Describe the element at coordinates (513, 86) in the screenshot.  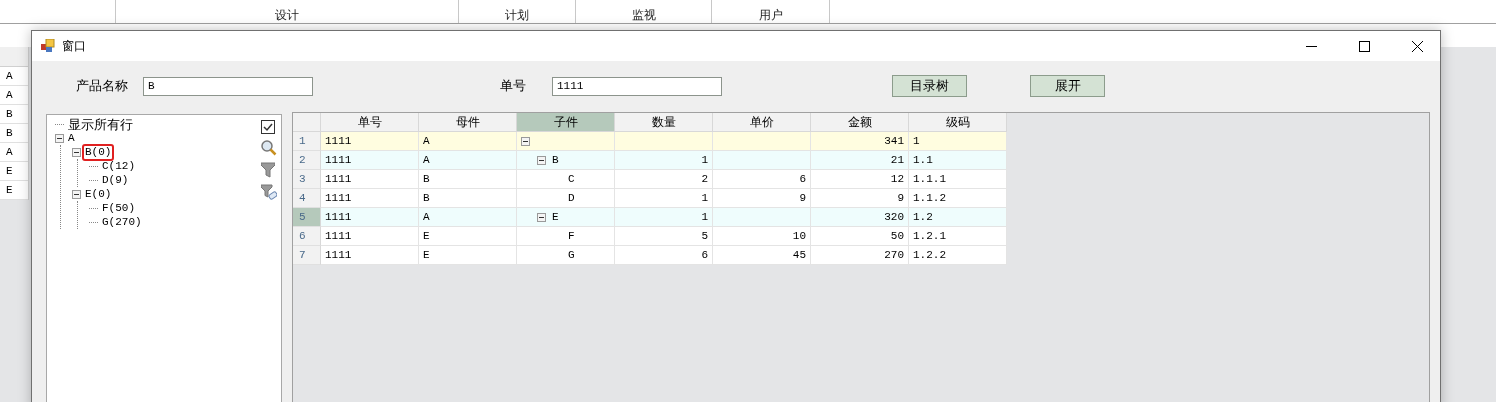
I see `field-label: 单号` at that location.